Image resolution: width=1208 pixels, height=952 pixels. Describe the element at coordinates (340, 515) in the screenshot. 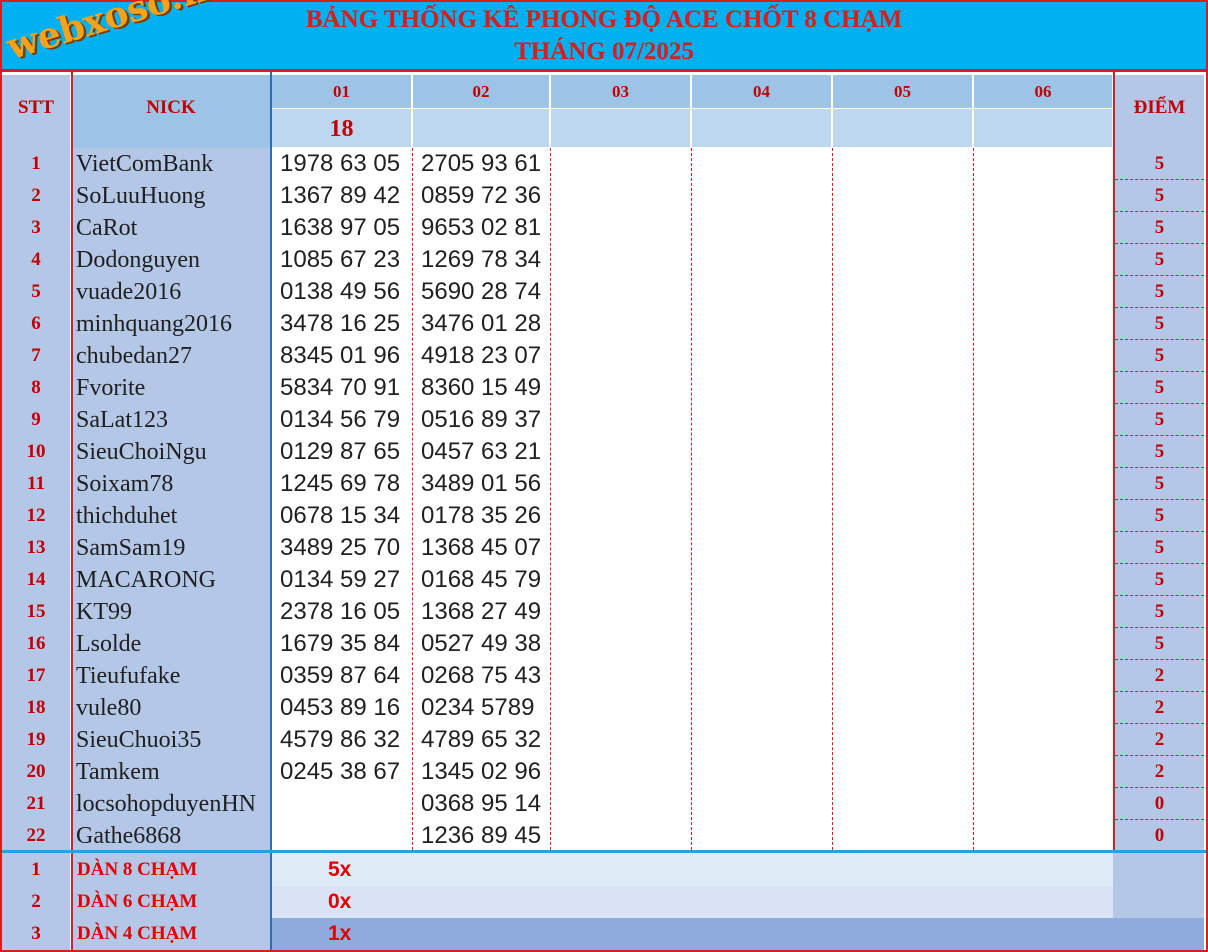

I see `row-pick-day1: 0678 15 34` at that location.